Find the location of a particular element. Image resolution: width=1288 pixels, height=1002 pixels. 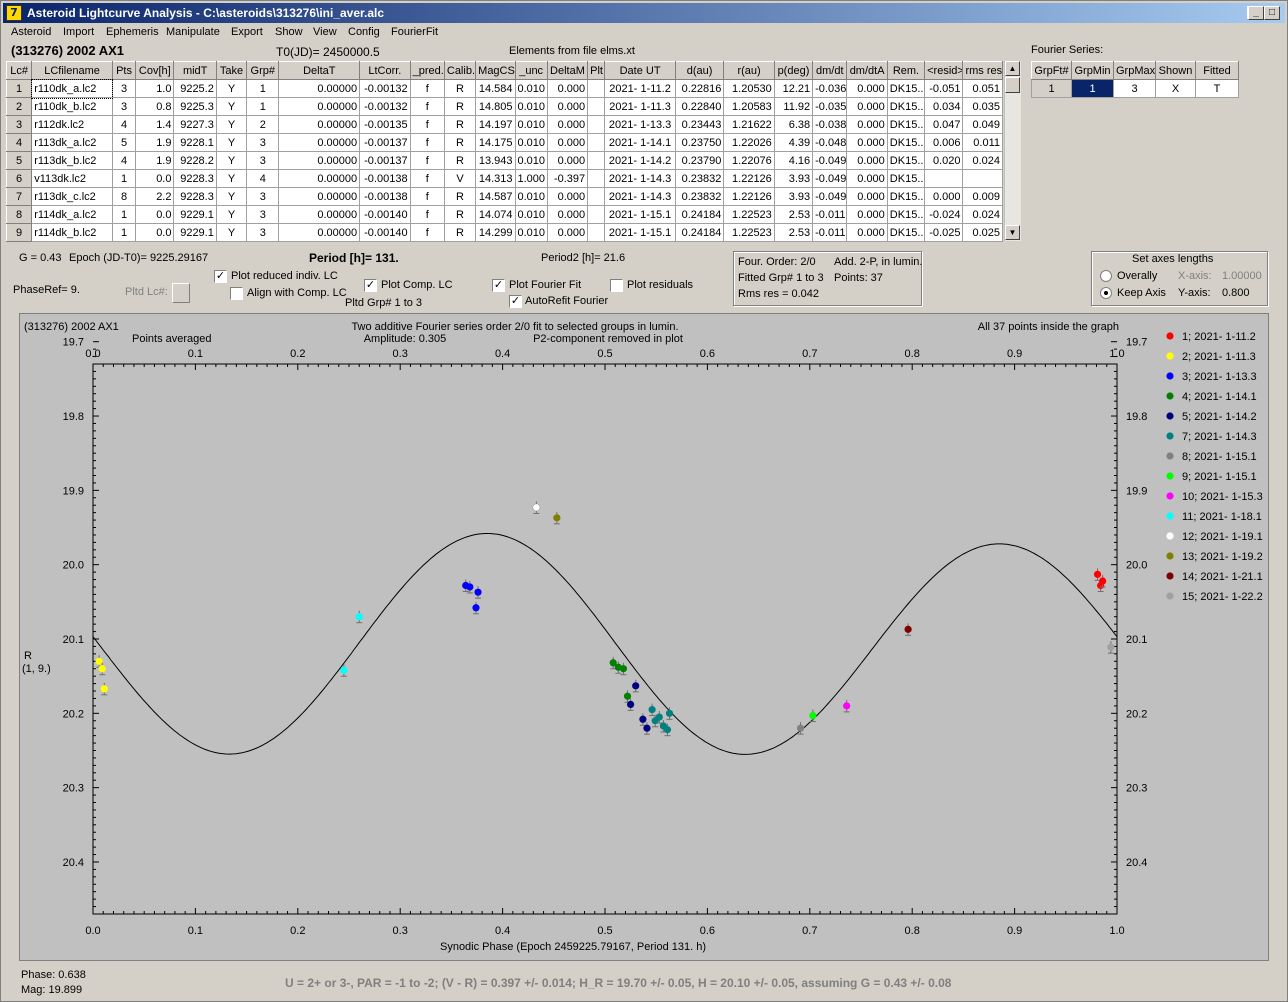

table-cell: -0.00140 is located at coordinates (385, 232).